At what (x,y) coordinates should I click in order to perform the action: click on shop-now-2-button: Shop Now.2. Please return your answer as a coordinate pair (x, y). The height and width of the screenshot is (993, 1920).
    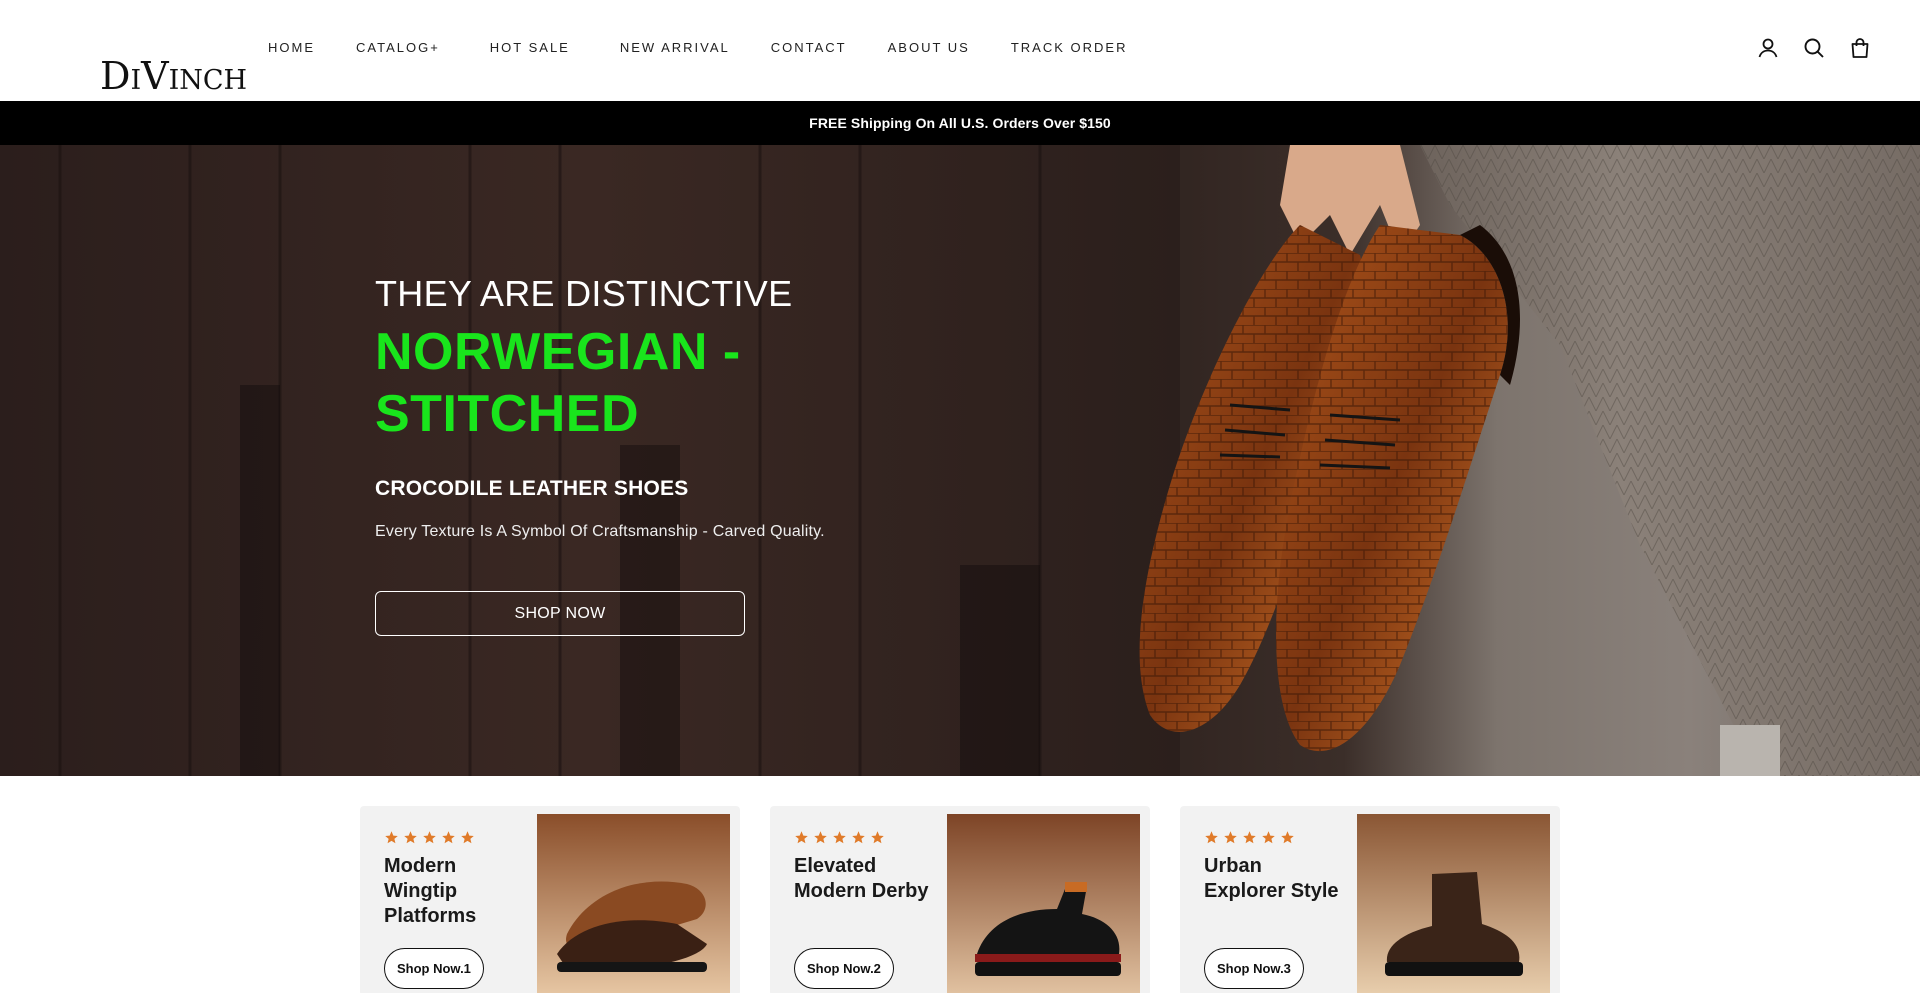
    Looking at the image, I should click on (844, 968).